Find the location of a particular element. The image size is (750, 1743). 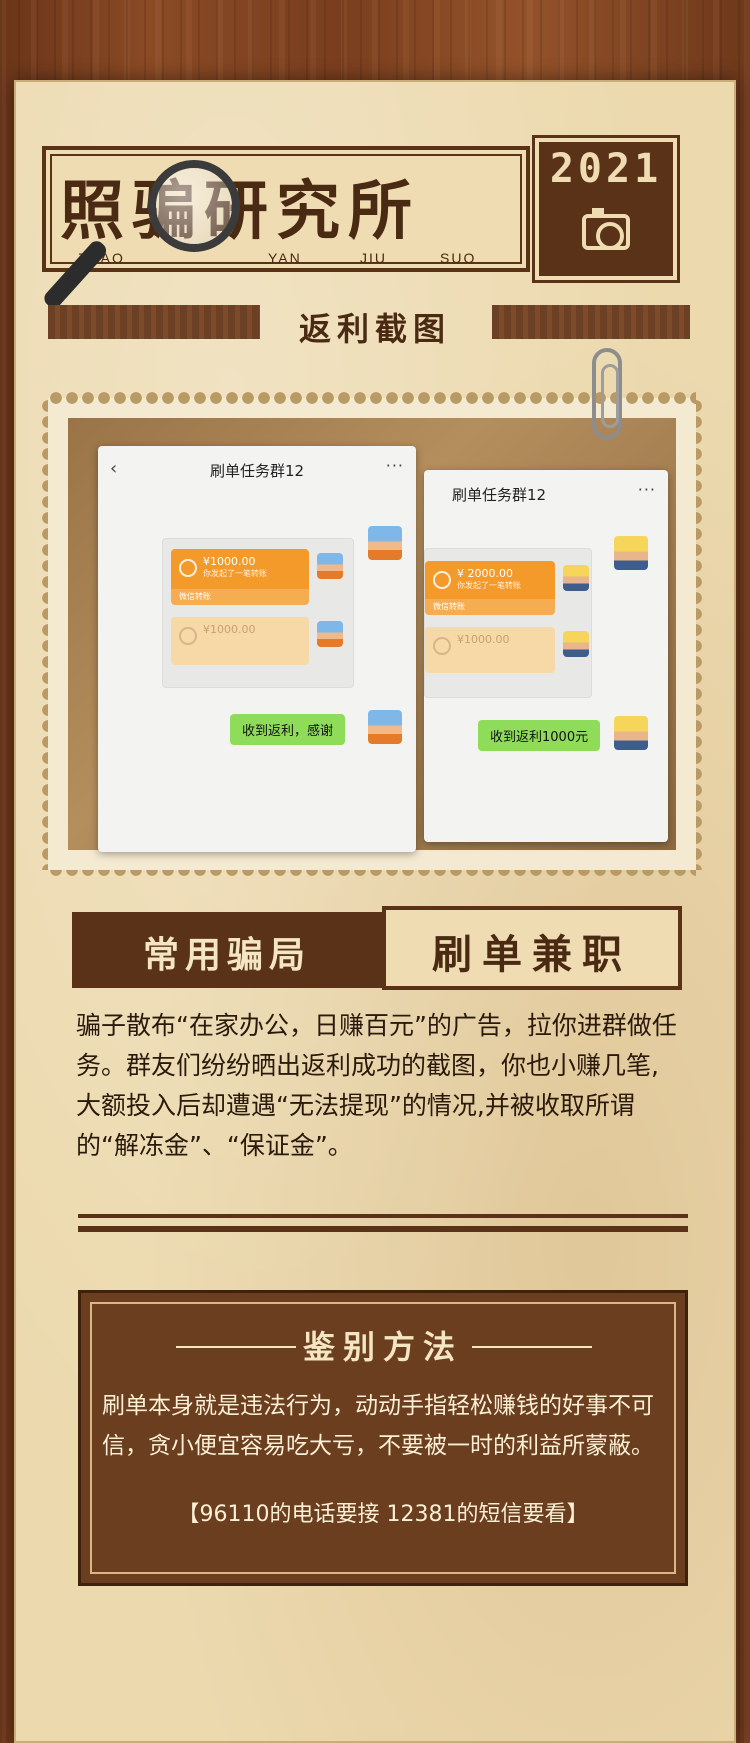

transfer-card: ¥ 2000.00 你发起了一笔转账 微信转账 is located at coordinates (490, 588).